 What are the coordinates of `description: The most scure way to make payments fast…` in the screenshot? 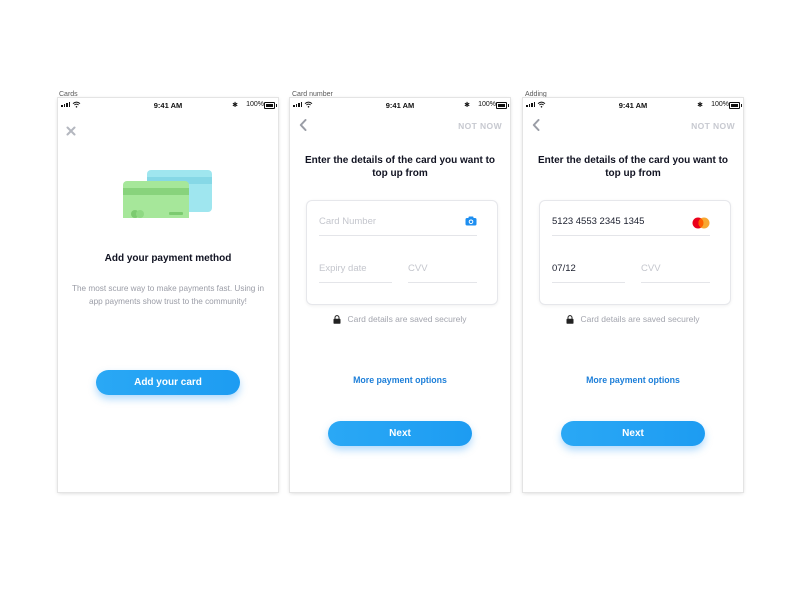 It's located at (168, 295).